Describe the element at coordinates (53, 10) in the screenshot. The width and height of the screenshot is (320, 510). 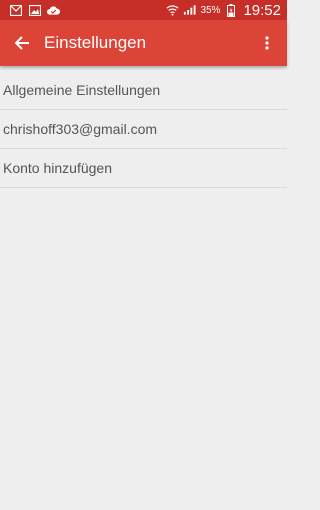
I see `checkmark-cloud-icon` at that location.